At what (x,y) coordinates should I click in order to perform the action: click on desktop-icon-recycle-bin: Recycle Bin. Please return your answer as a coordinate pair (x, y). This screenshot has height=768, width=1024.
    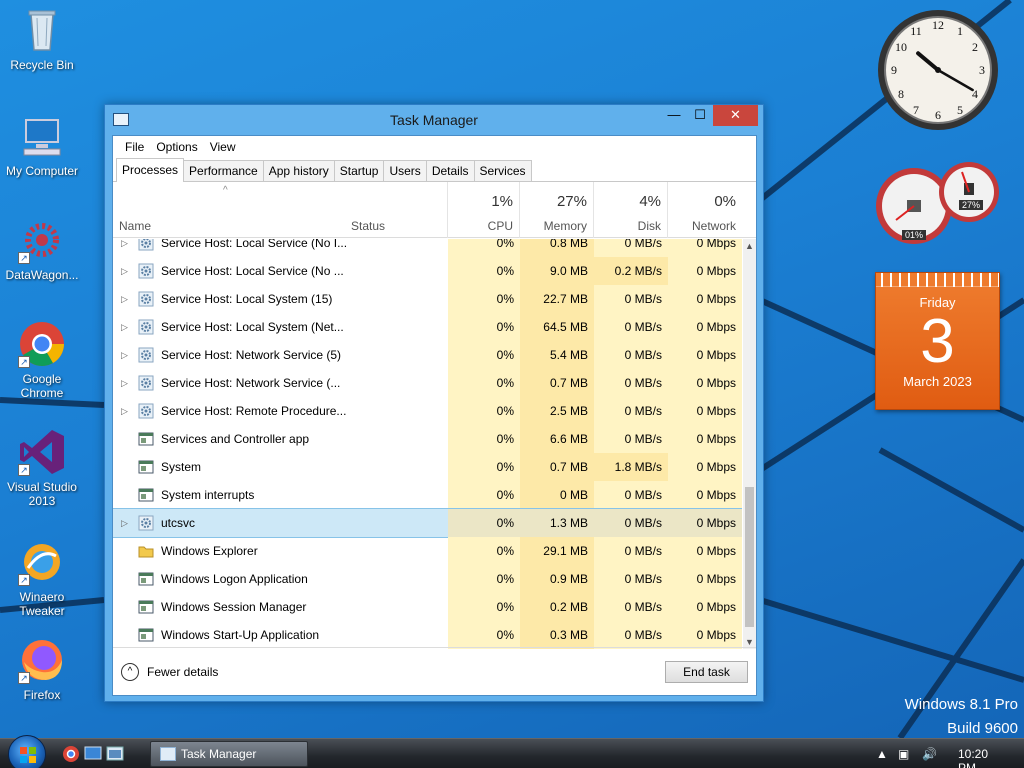
    Looking at the image, I should click on (42, 39).